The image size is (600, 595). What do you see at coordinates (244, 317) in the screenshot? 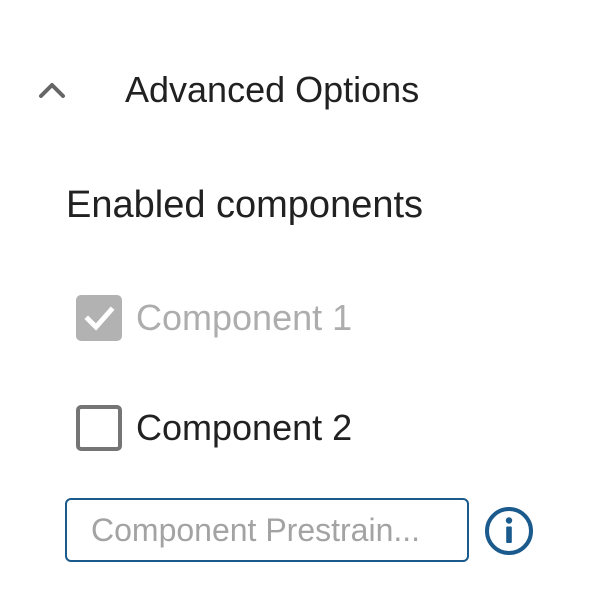
I see `component-1-label: Component 1` at bounding box center [244, 317].